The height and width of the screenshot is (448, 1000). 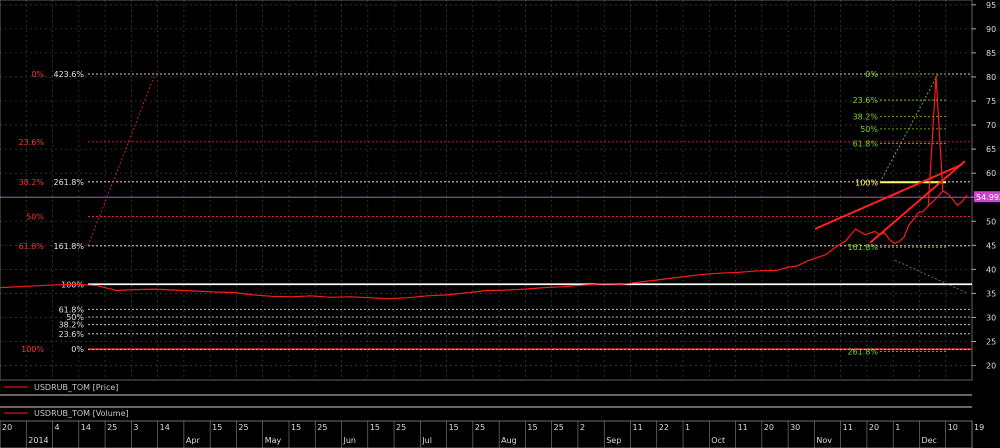 I want to click on x-tick-label: Aug, so click(x=509, y=440).